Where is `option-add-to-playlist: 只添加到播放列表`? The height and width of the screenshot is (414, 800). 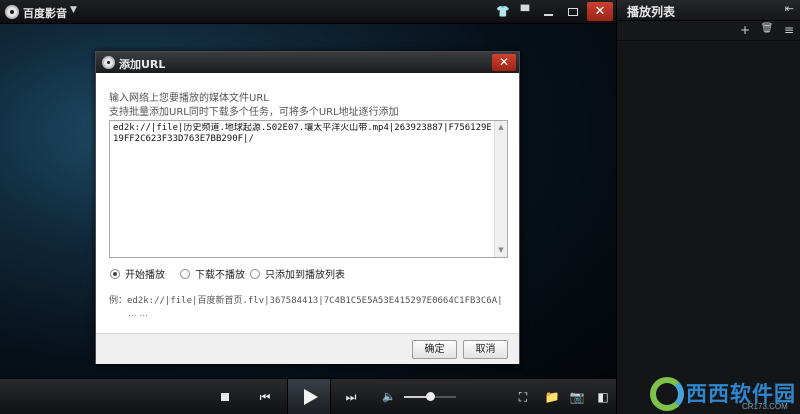
option-add-to-playlist: 只添加到播放列表 is located at coordinates (297, 273).